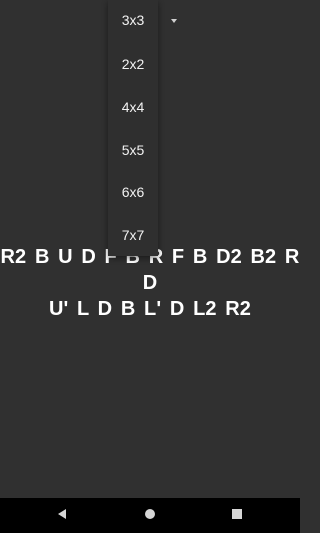 The image size is (320, 533). Describe the element at coordinates (133, 107) in the screenshot. I see `puzzle-option-4x4: 4x4` at that location.